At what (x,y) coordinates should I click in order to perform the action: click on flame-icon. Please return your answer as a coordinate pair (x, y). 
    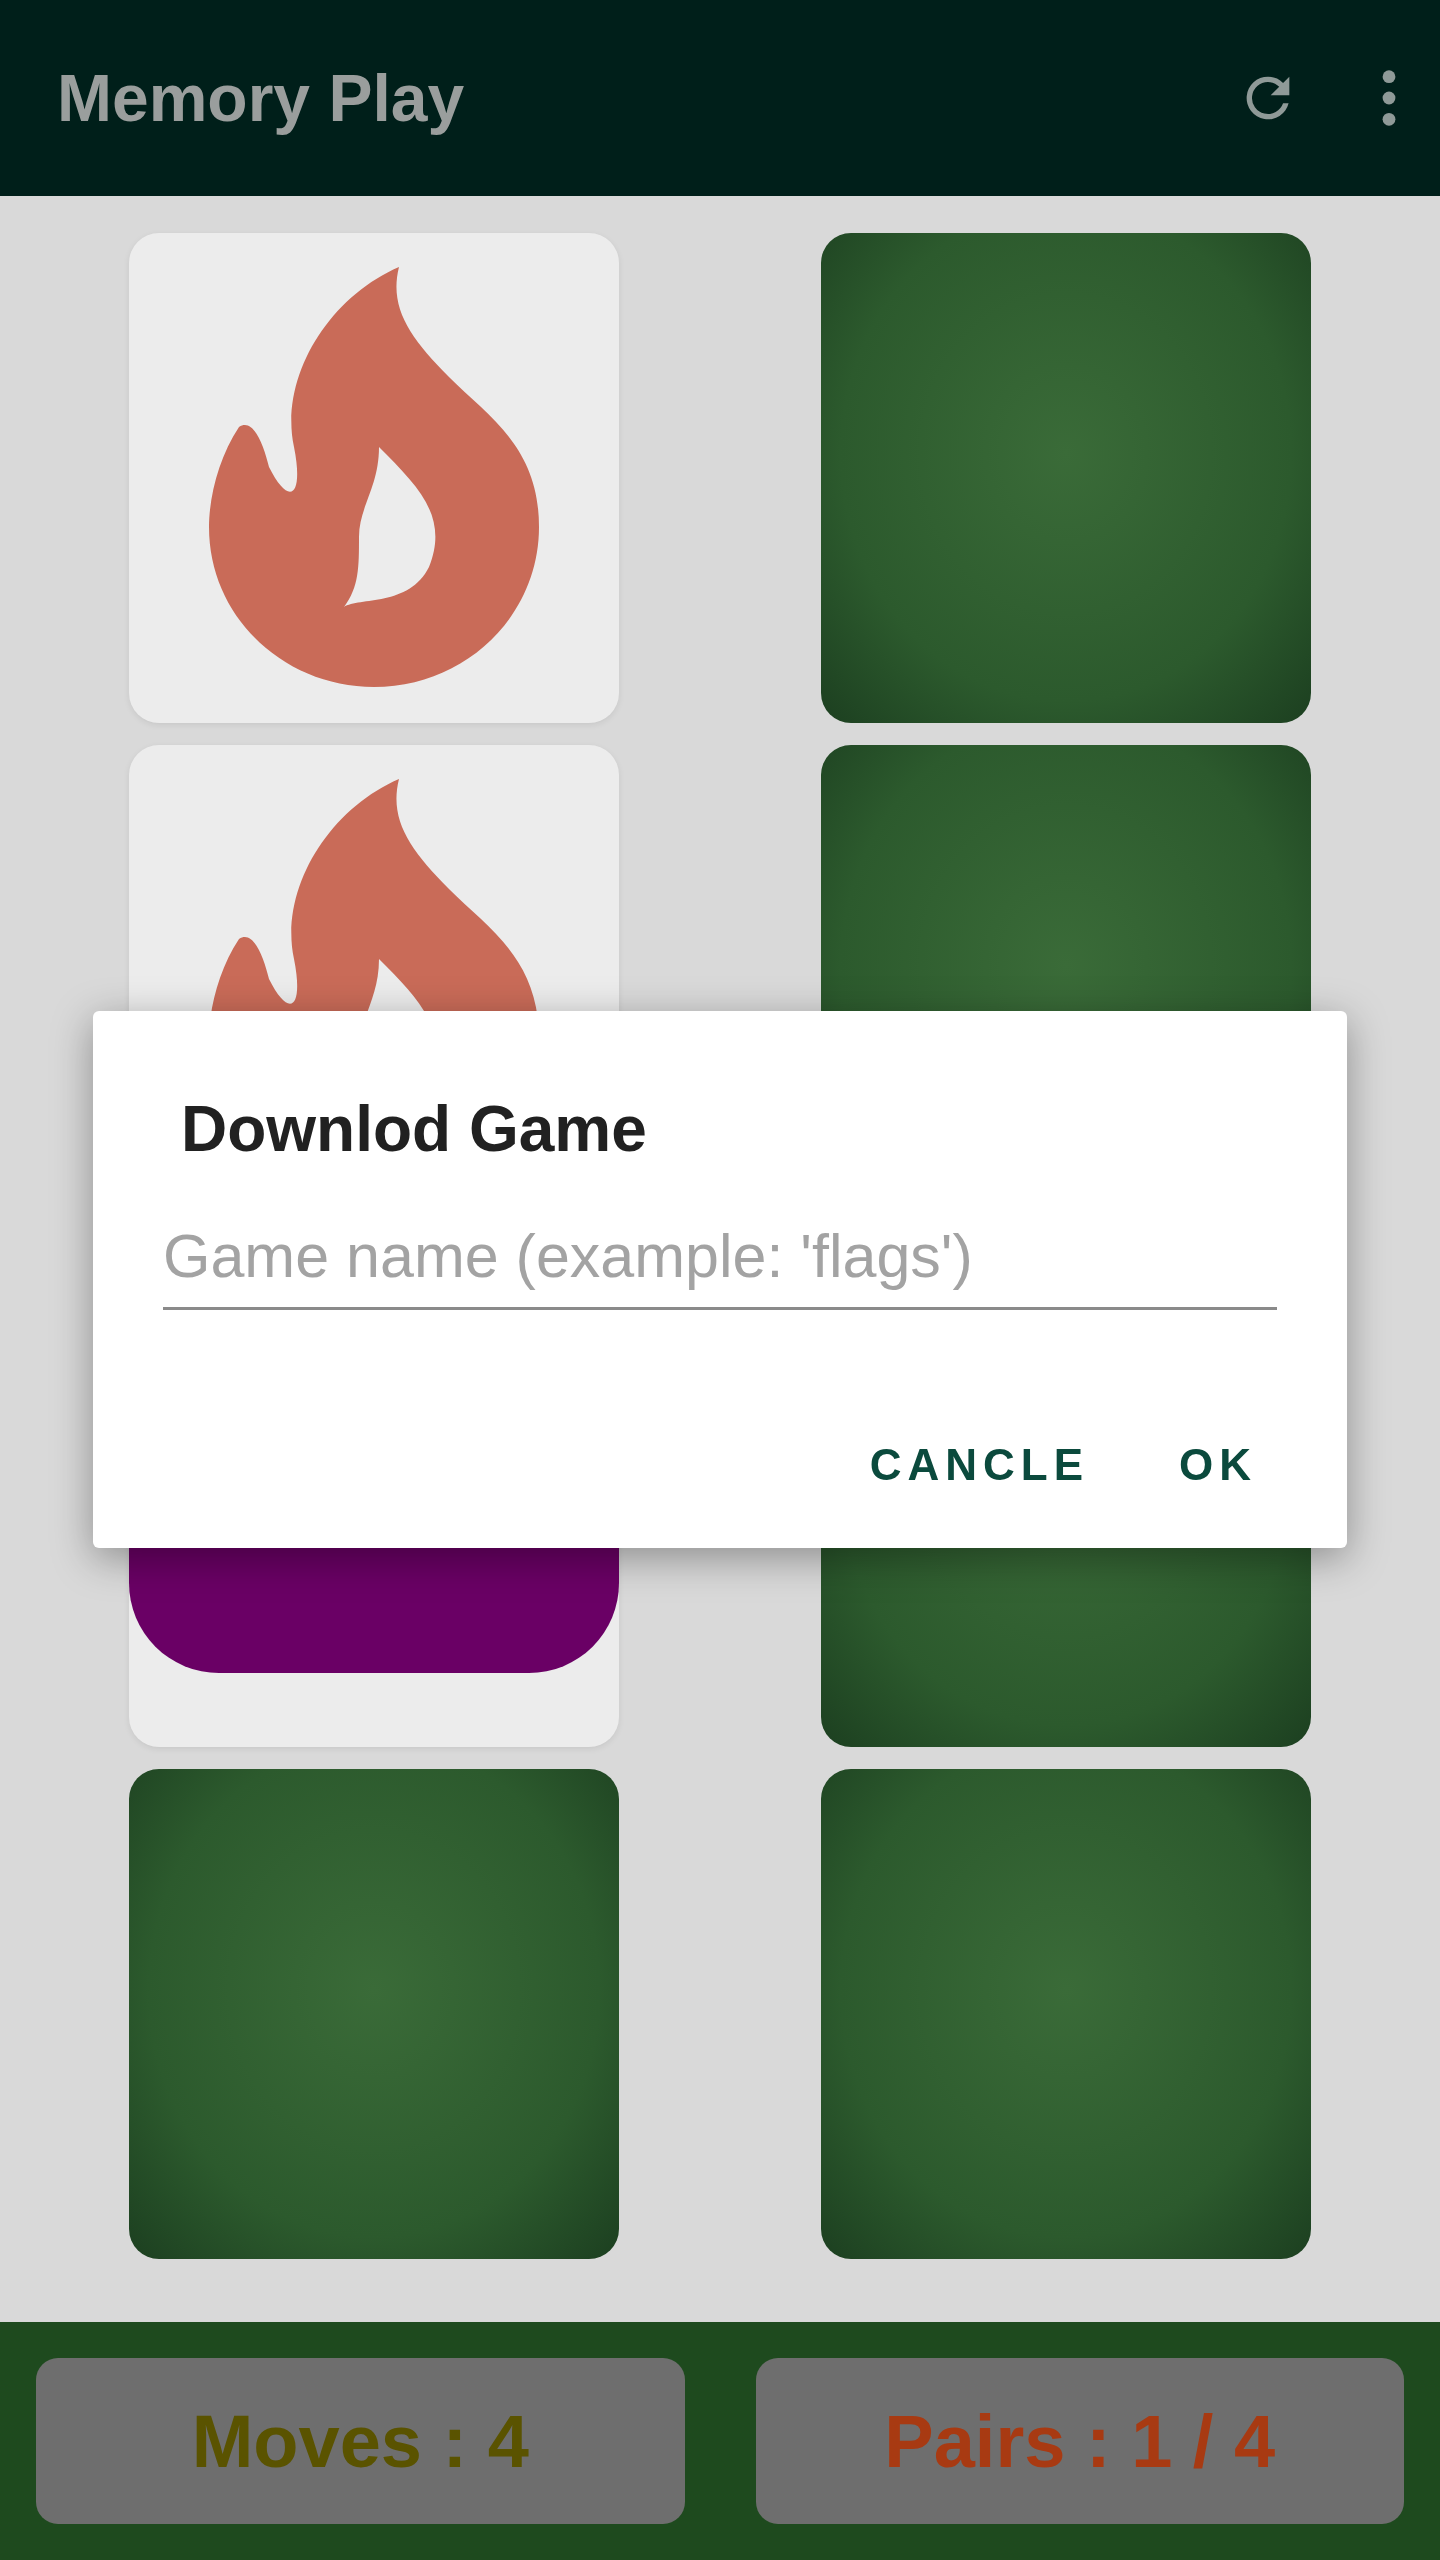
    Looking at the image, I should click on (374, 477).